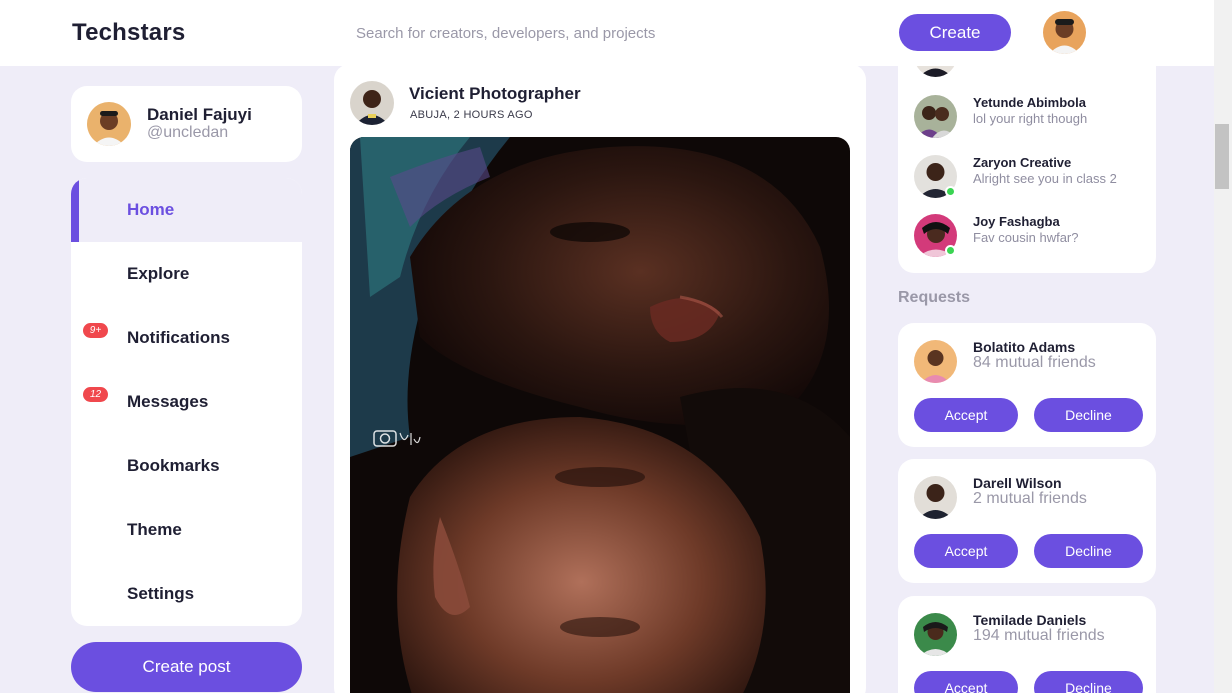 The height and width of the screenshot is (693, 1232). Describe the element at coordinates (1030, 498) in the screenshot. I see `request-mutual-friends: 2 mutual friends` at that location.